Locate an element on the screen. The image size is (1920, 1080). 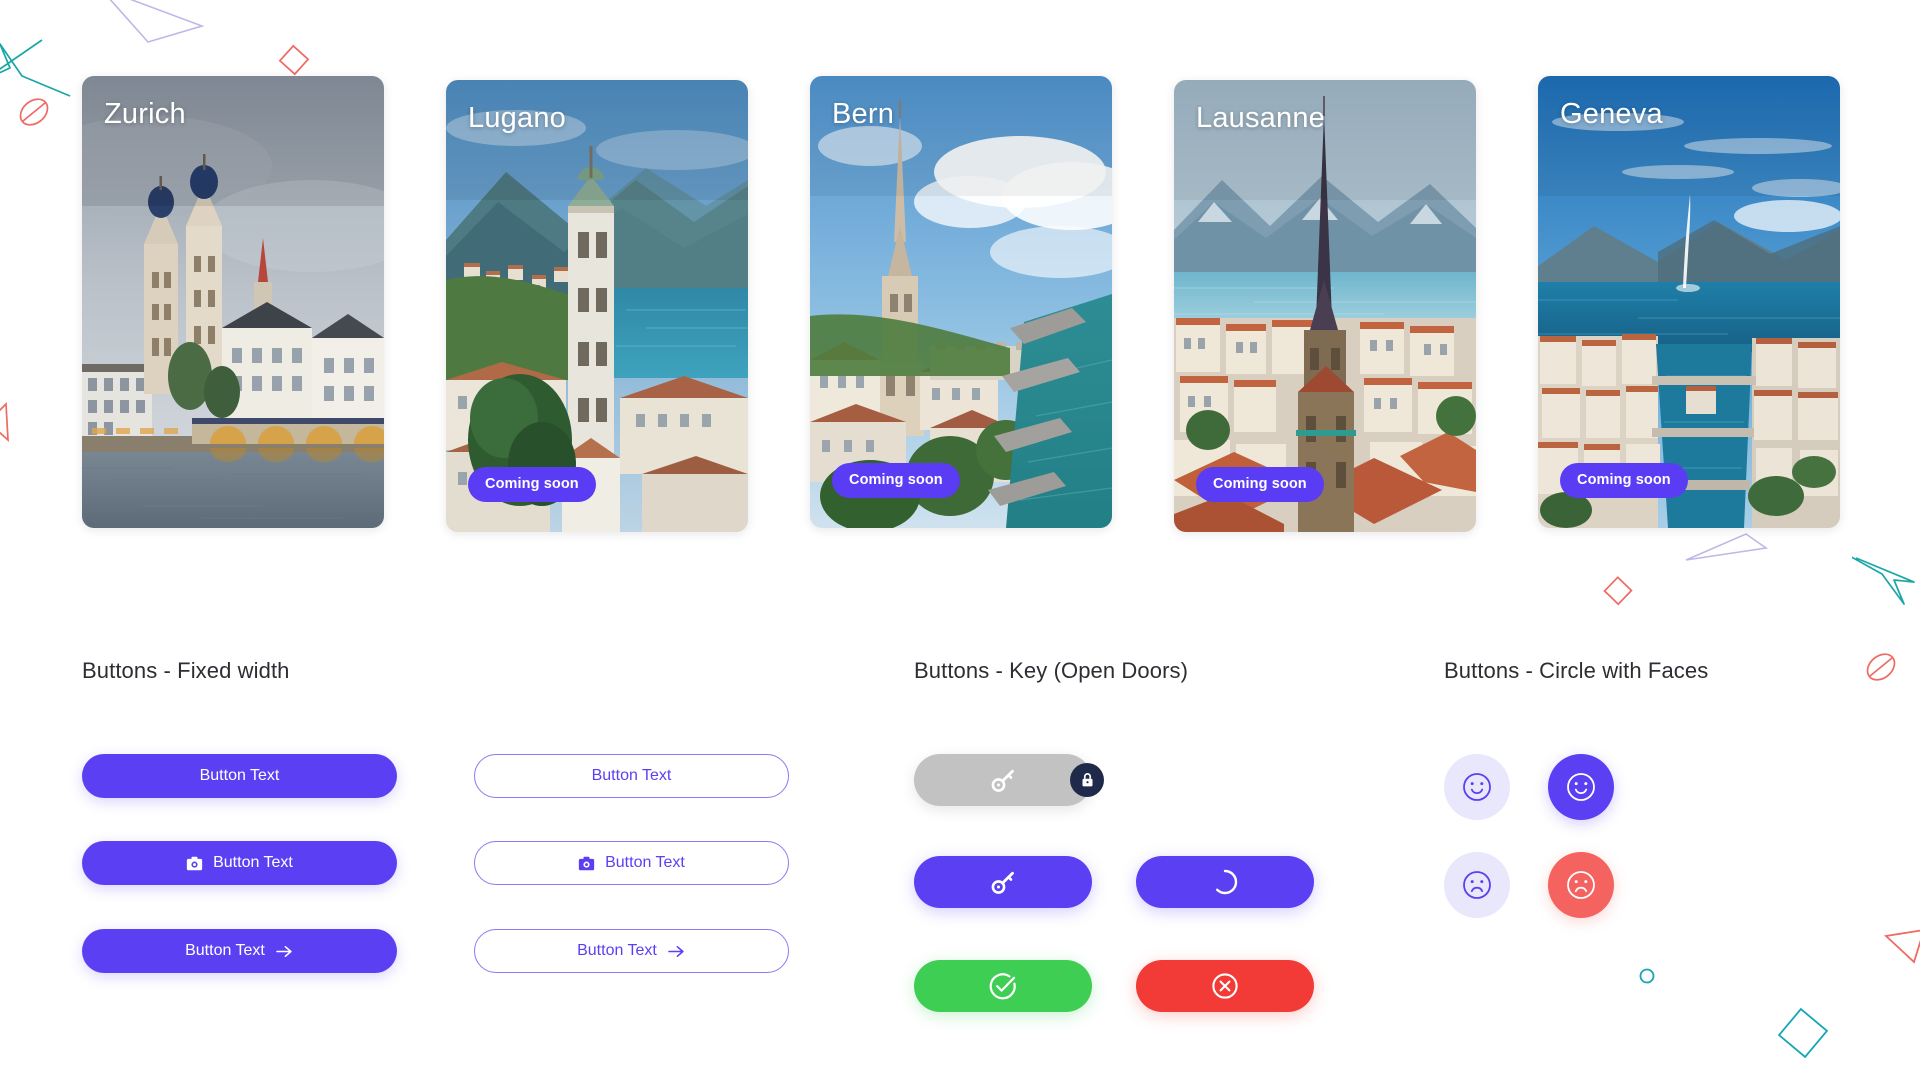
geneva-photo is located at coordinates (1689, 302).